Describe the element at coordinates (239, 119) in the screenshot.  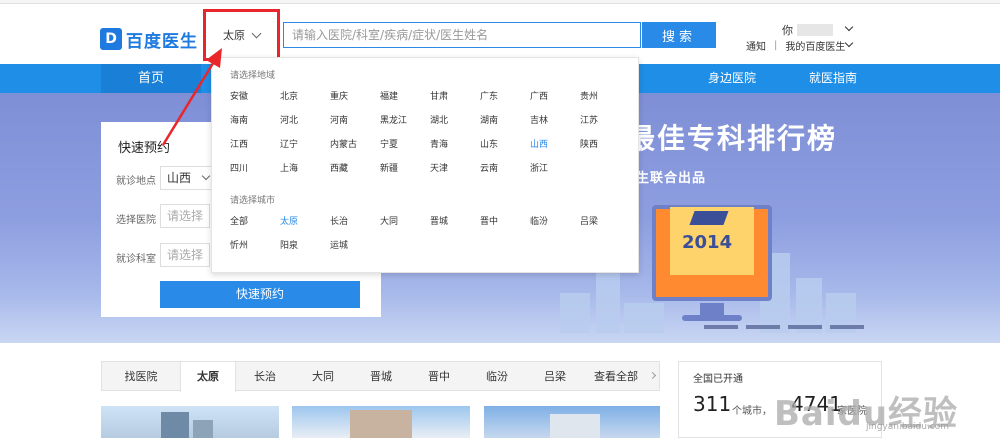
I see `region-option: 海南` at that location.